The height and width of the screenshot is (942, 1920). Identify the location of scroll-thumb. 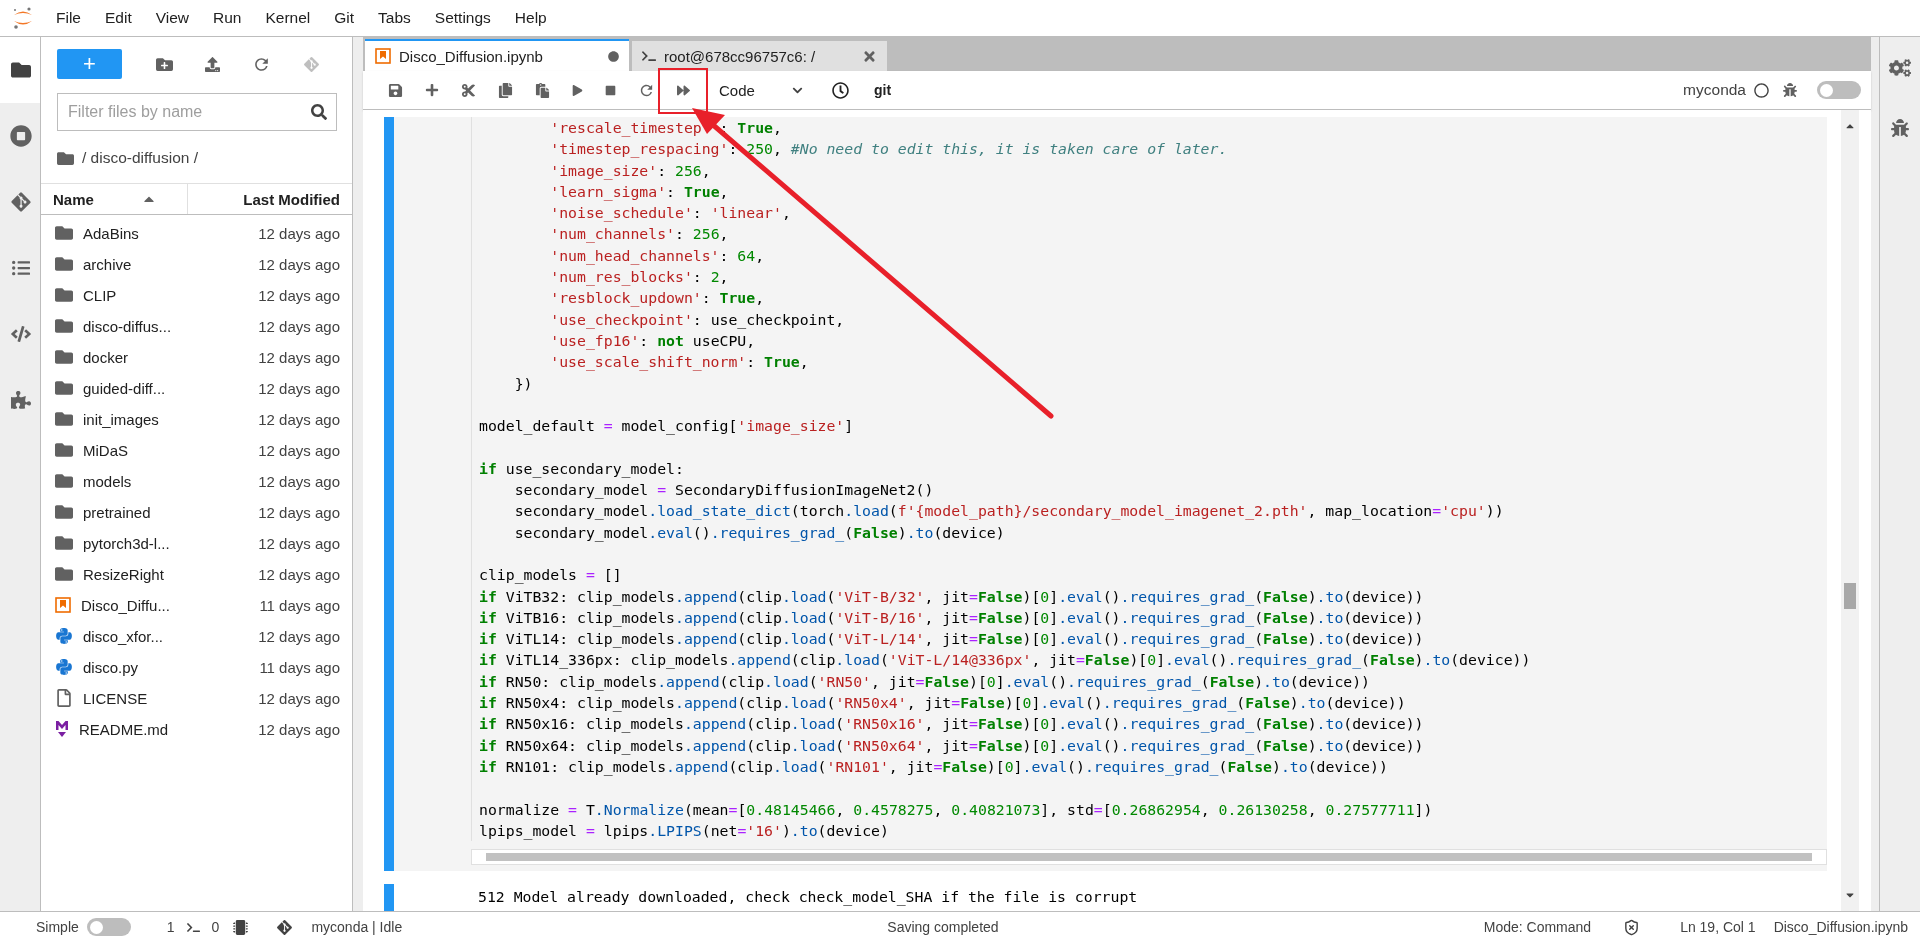
(1850, 595).